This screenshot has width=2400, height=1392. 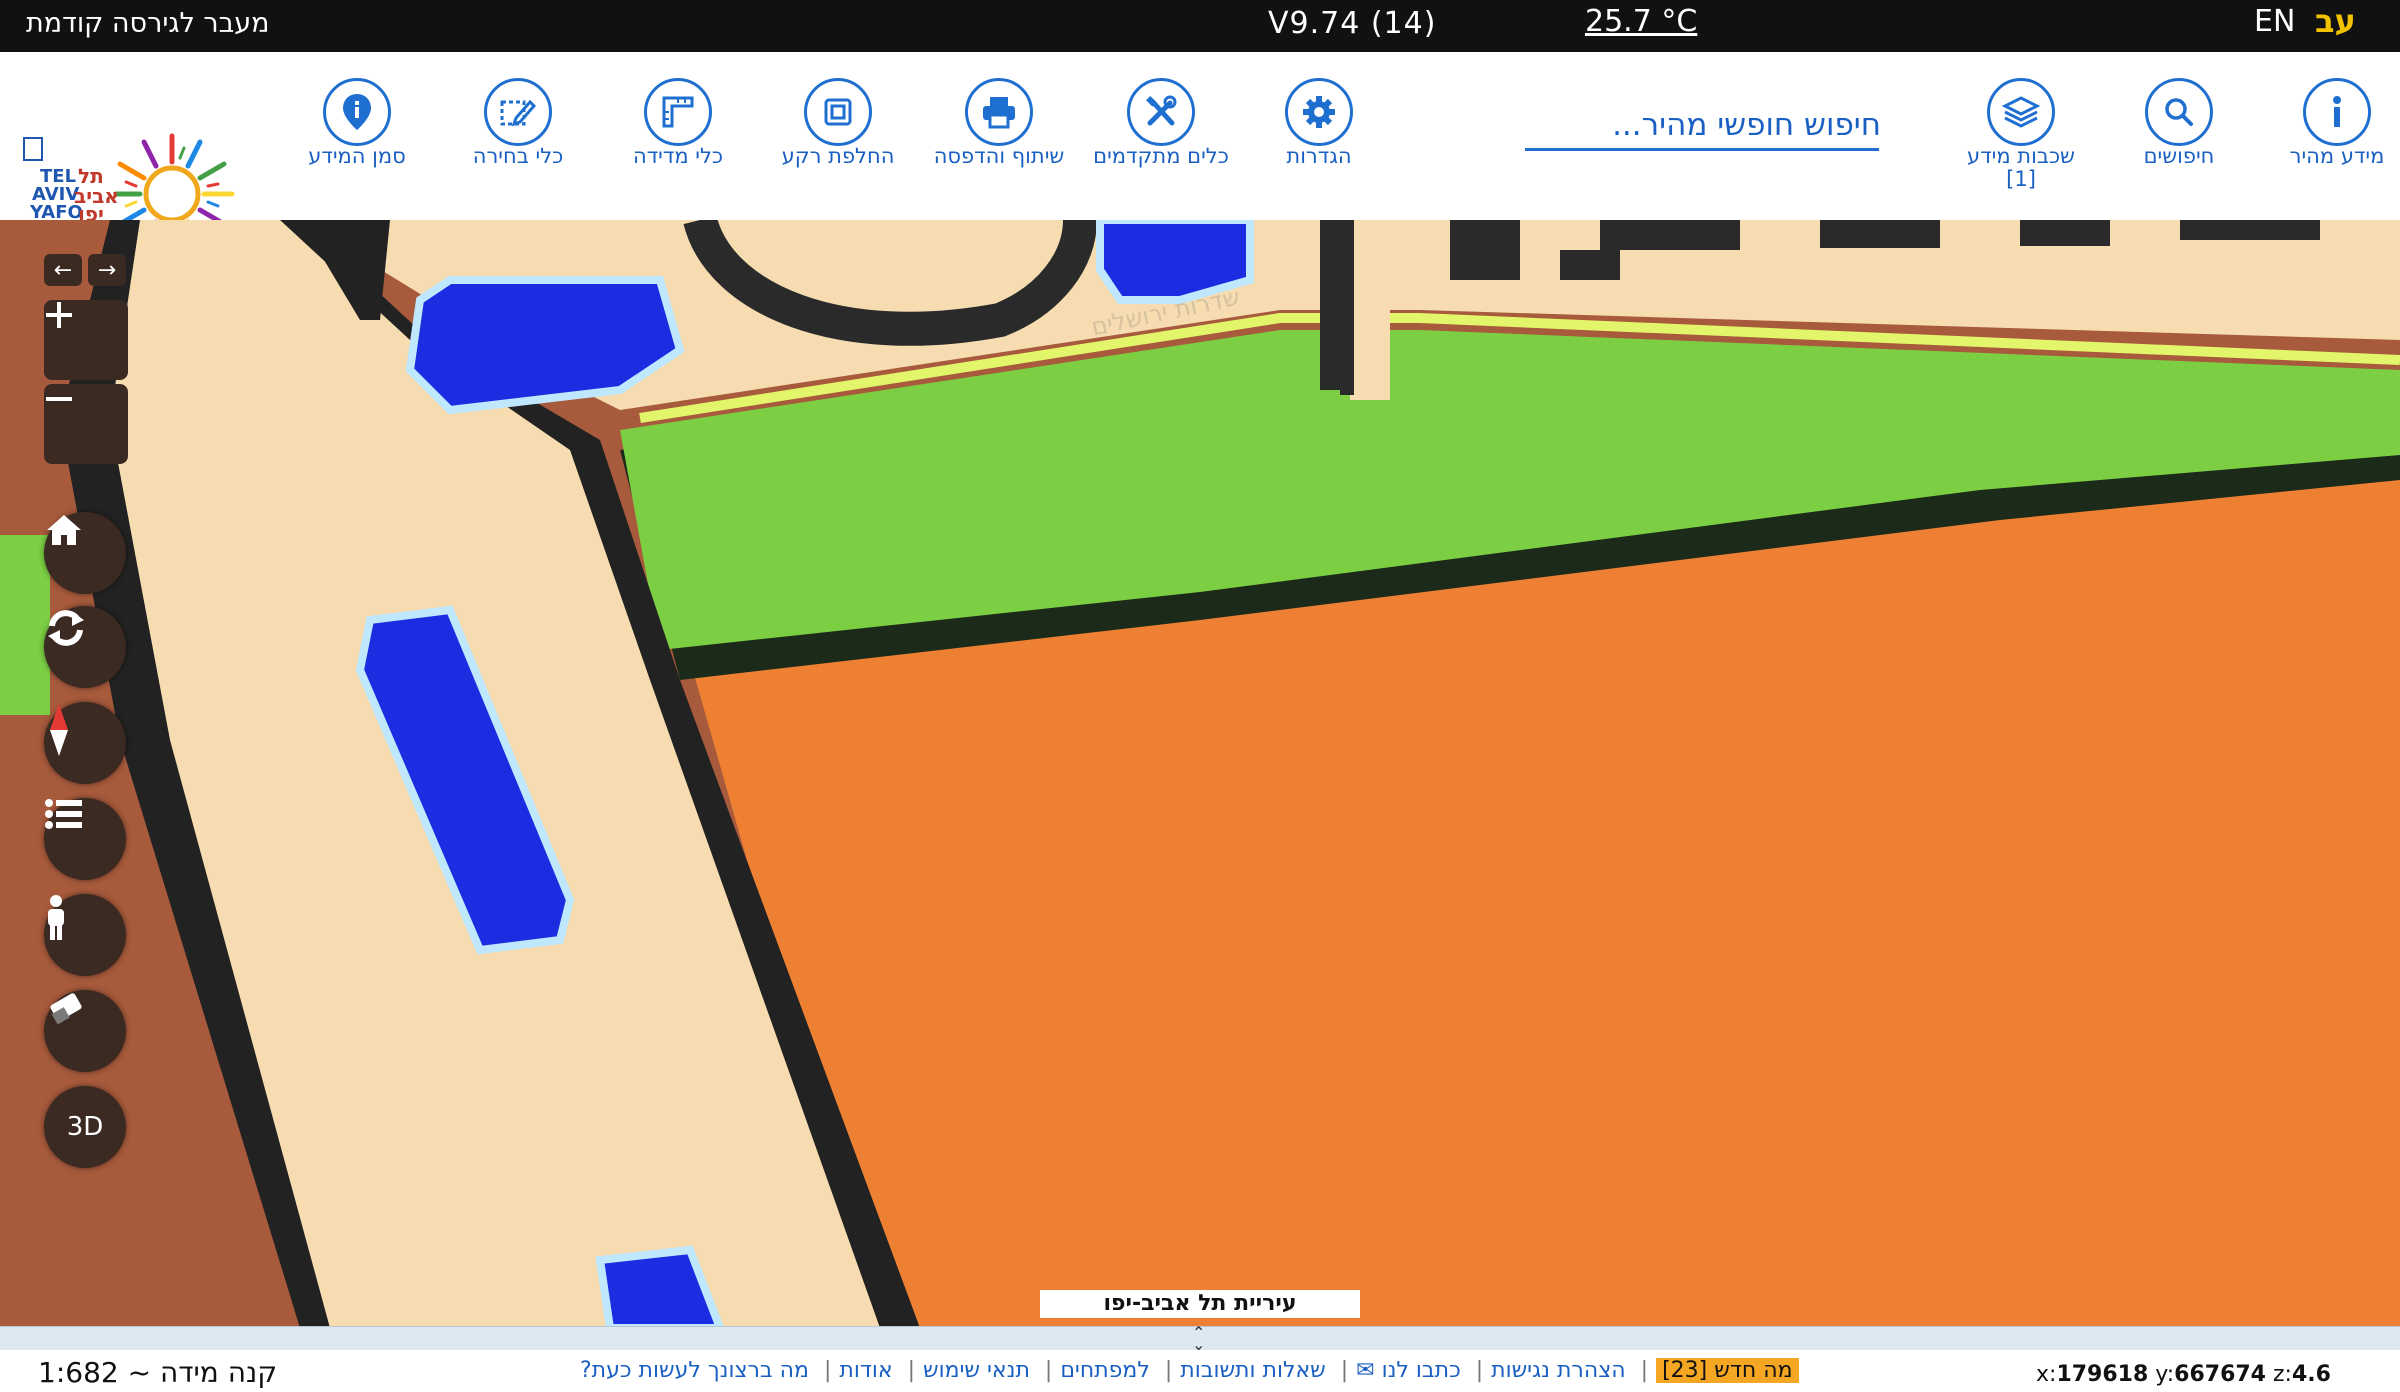 What do you see at coordinates (999, 112) in the screenshot?
I see `printer-icon` at bounding box center [999, 112].